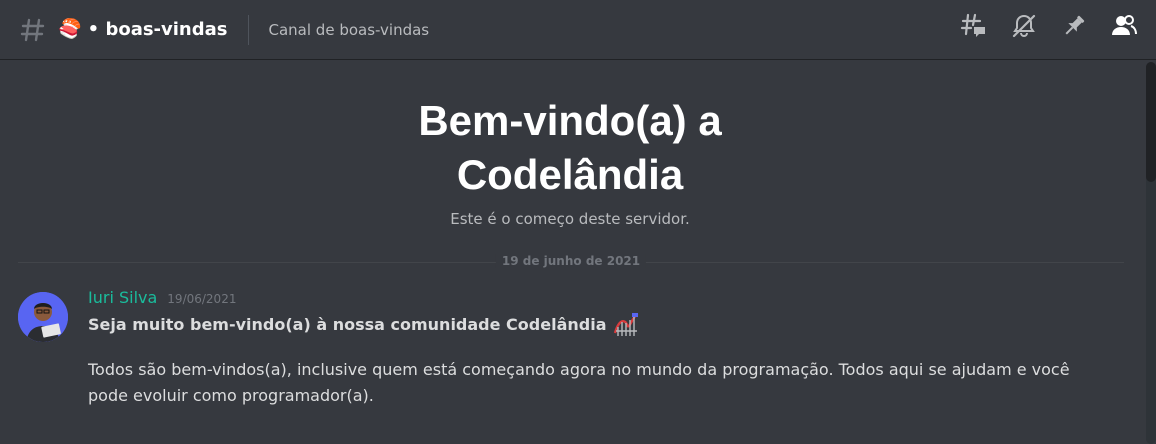 This screenshot has width=1156, height=444. I want to click on message-timestamp: 19/06/2021, so click(202, 299).